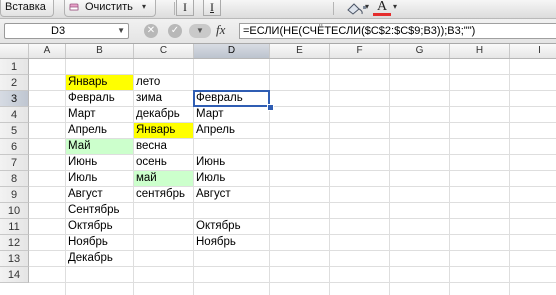  What do you see at coordinates (164, 82) in the screenshot?
I see `cell-c2: лето` at bounding box center [164, 82].